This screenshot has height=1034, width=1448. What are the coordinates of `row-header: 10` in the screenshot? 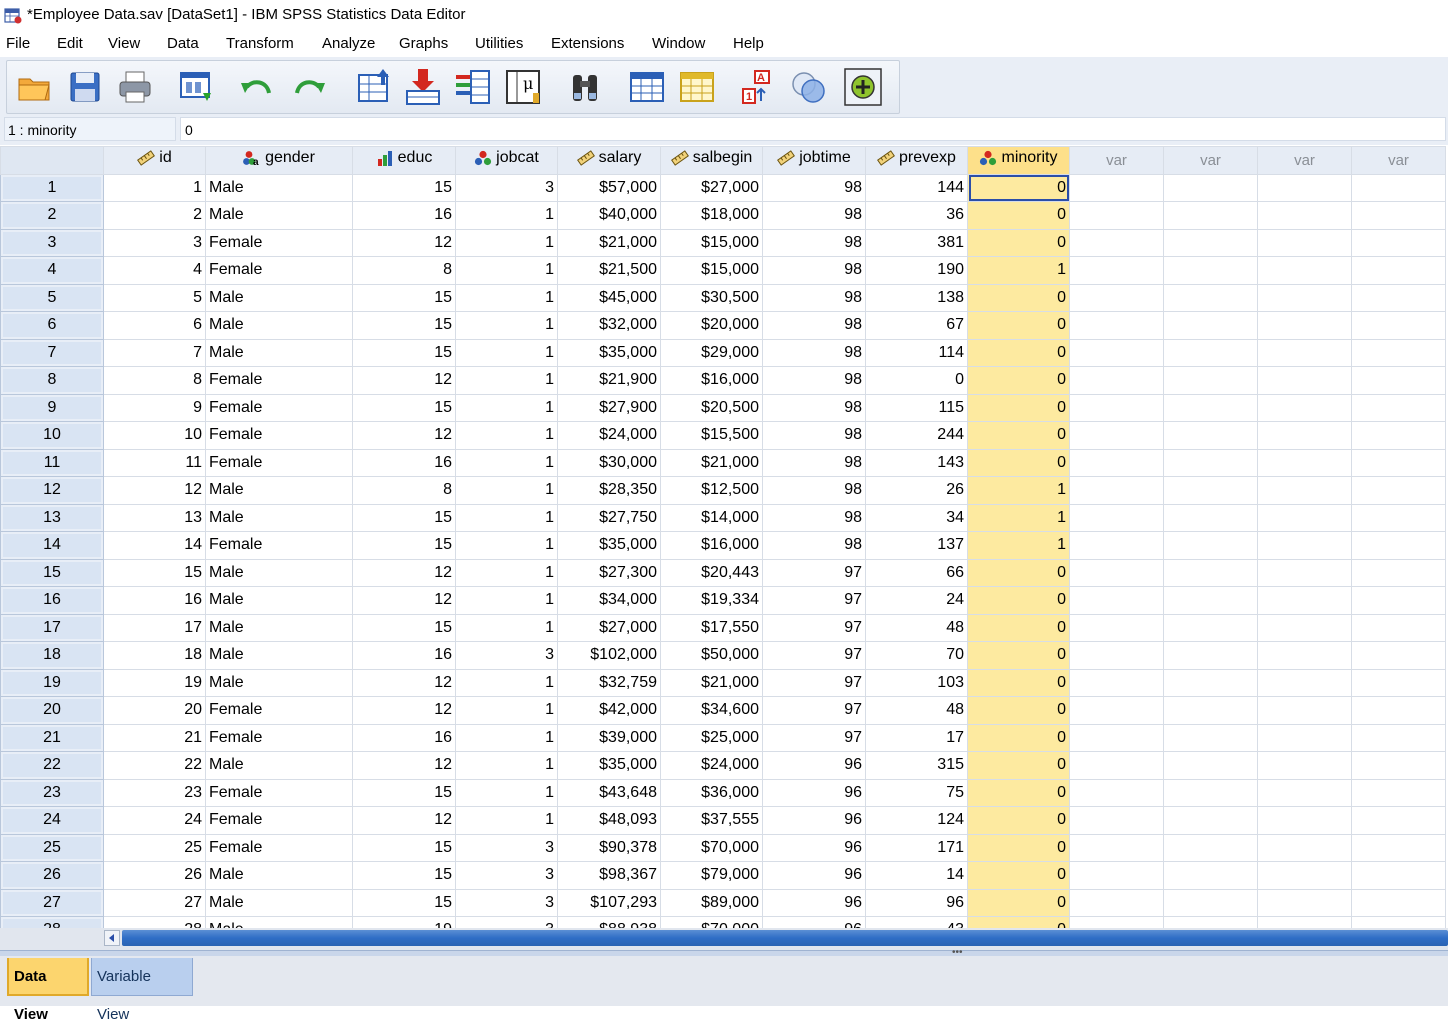 It's located at (52, 435).